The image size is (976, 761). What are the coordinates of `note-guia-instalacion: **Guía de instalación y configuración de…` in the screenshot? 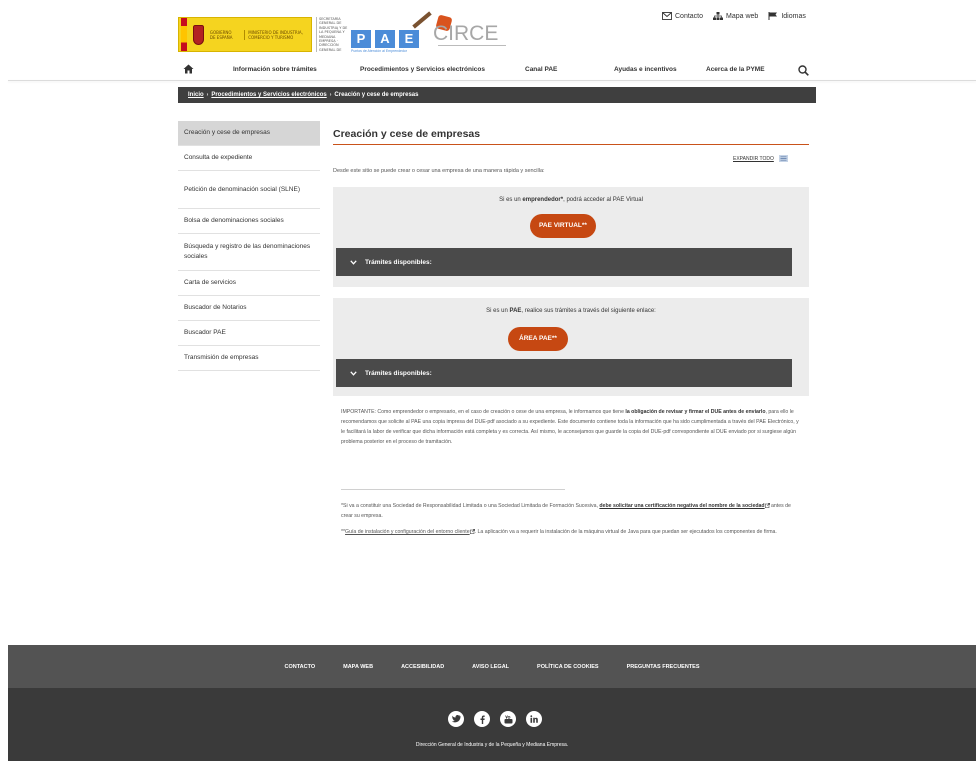 It's located at (571, 532).